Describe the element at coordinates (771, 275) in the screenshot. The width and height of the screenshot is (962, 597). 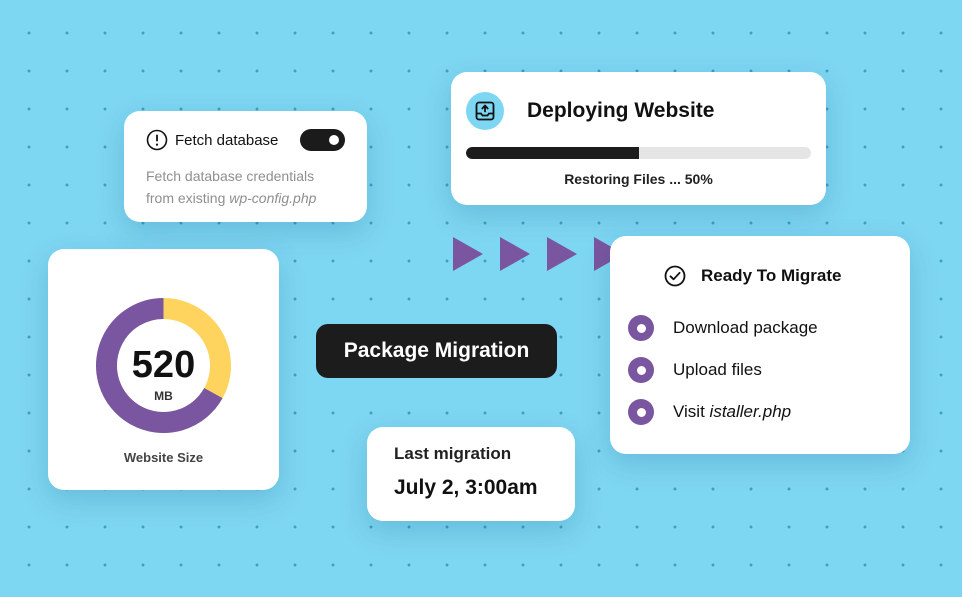
I see `ready-title: Ready To Migrate` at that location.